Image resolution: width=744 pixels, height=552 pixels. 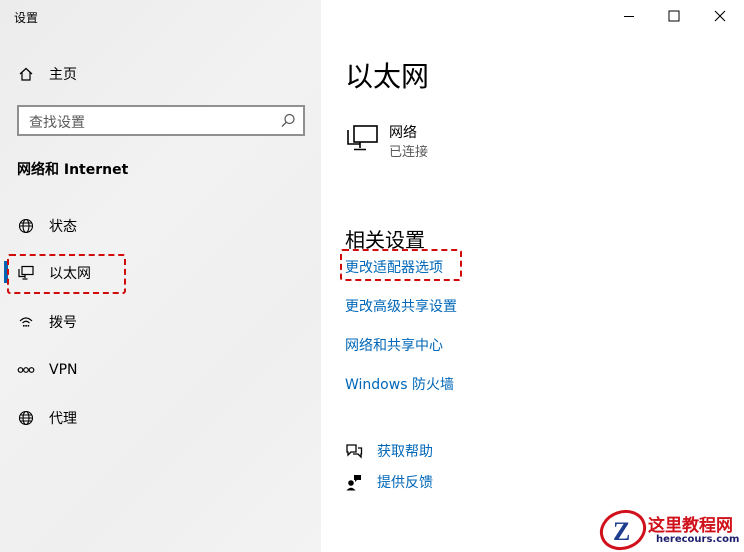 I want to click on close-button, so click(x=720, y=16).